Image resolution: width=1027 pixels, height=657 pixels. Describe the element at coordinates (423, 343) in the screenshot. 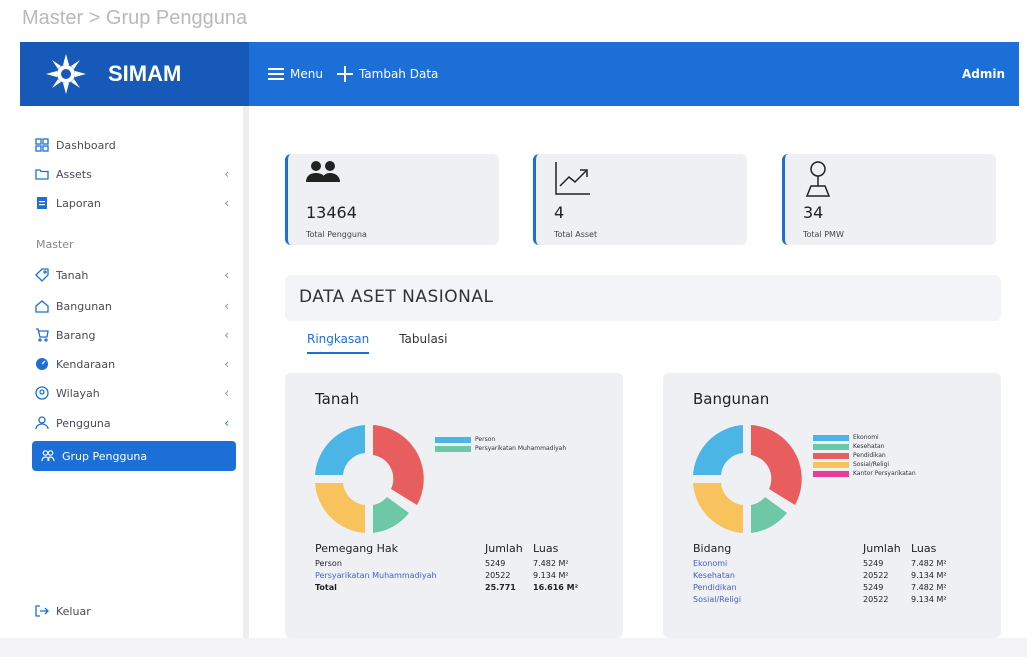

I see `tab-tabulasi: Tabulasi` at that location.